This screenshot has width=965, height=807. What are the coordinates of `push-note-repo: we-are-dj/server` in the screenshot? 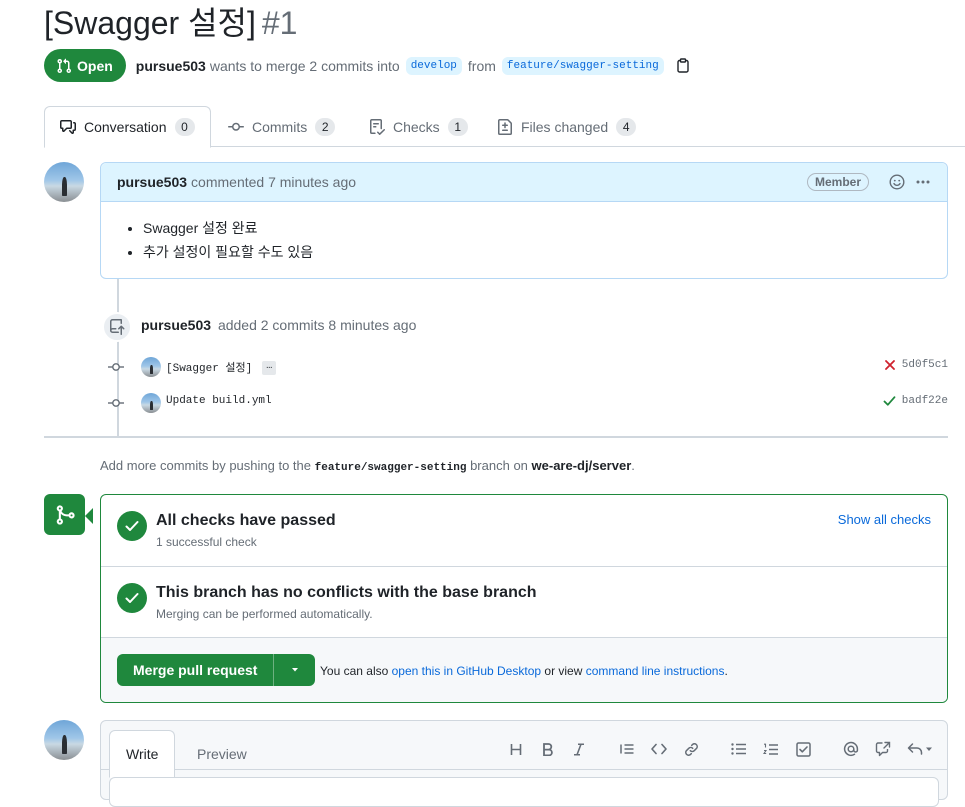 It's located at (582, 465).